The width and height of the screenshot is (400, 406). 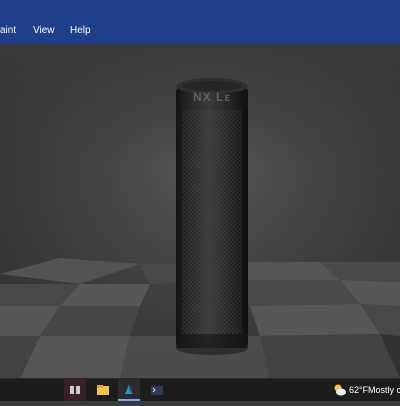 What do you see at coordinates (212, 97) in the screenshot?
I see `model-engraving-text: NX Lε` at bounding box center [212, 97].